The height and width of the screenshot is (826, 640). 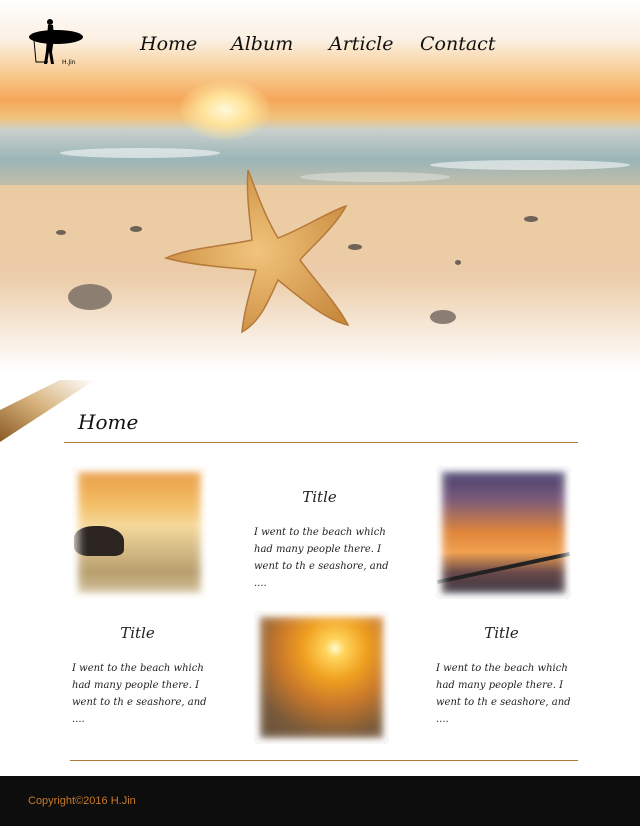 I want to click on nav-album: Album, so click(x=262, y=44).